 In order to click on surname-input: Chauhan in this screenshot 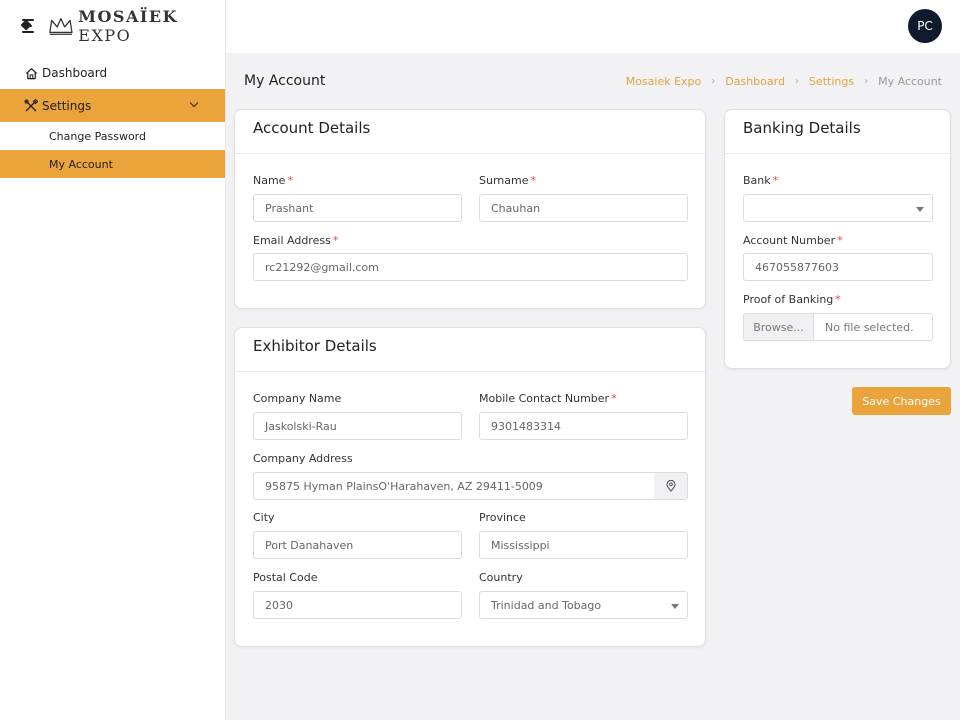, I will do `click(583, 208)`.